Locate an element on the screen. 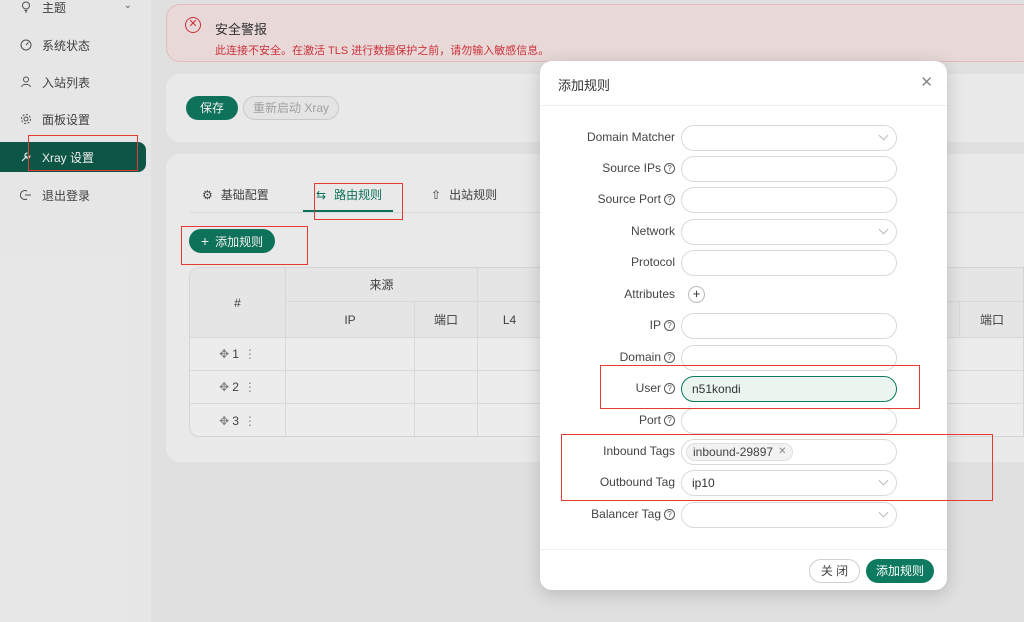  add-attribute-button: + is located at coordinates (696, 294).